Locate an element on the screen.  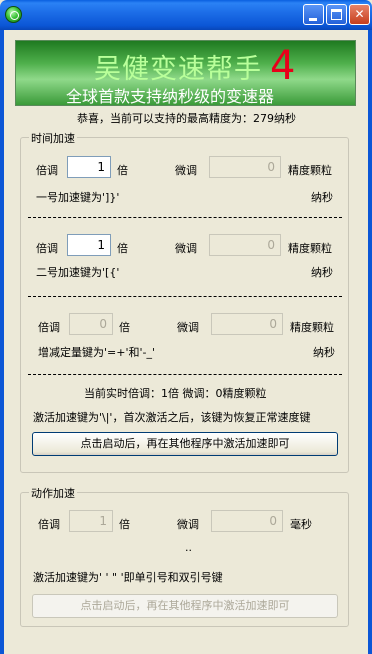
banner-subtitle: 全球首款支持纳秒级的变速器 is located at coordinates (170, 96).